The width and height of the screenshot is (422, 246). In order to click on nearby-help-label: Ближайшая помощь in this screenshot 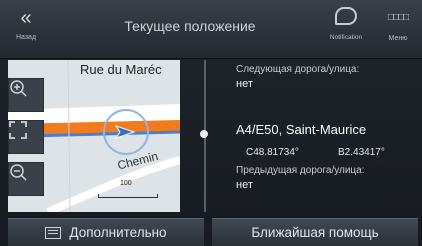, I will do `click(315, 232)`.